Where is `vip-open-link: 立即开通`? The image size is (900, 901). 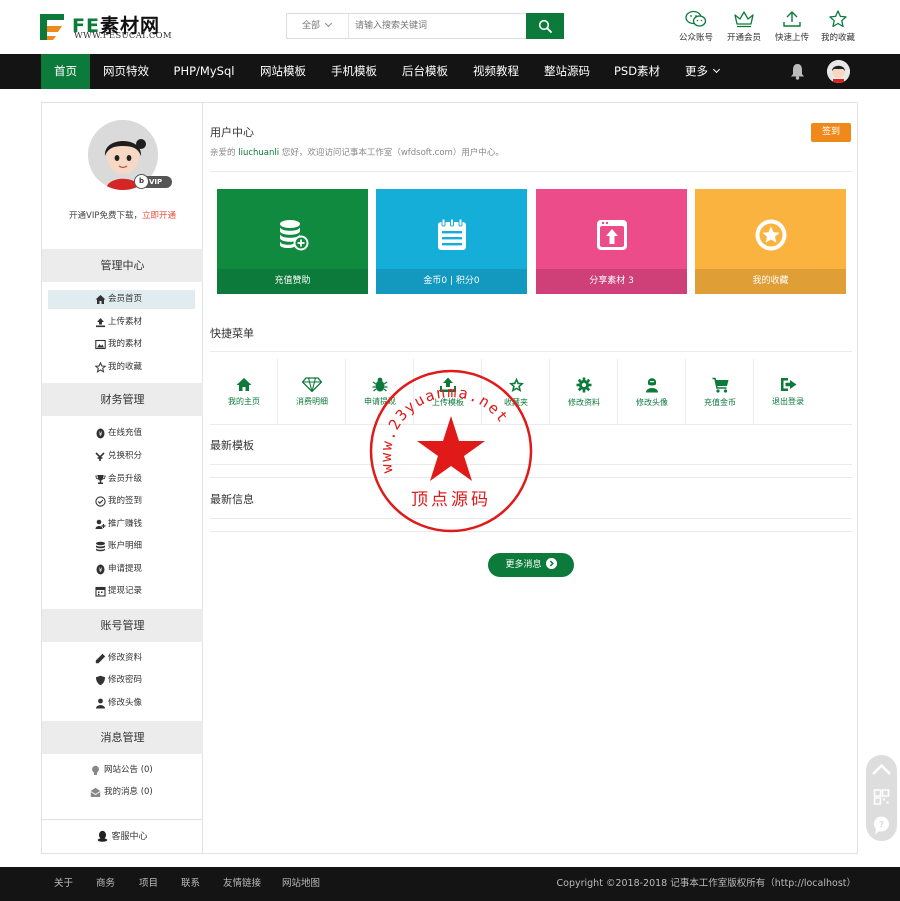 vip-open-link: 立即开通 is located at coordinates (159, 216).